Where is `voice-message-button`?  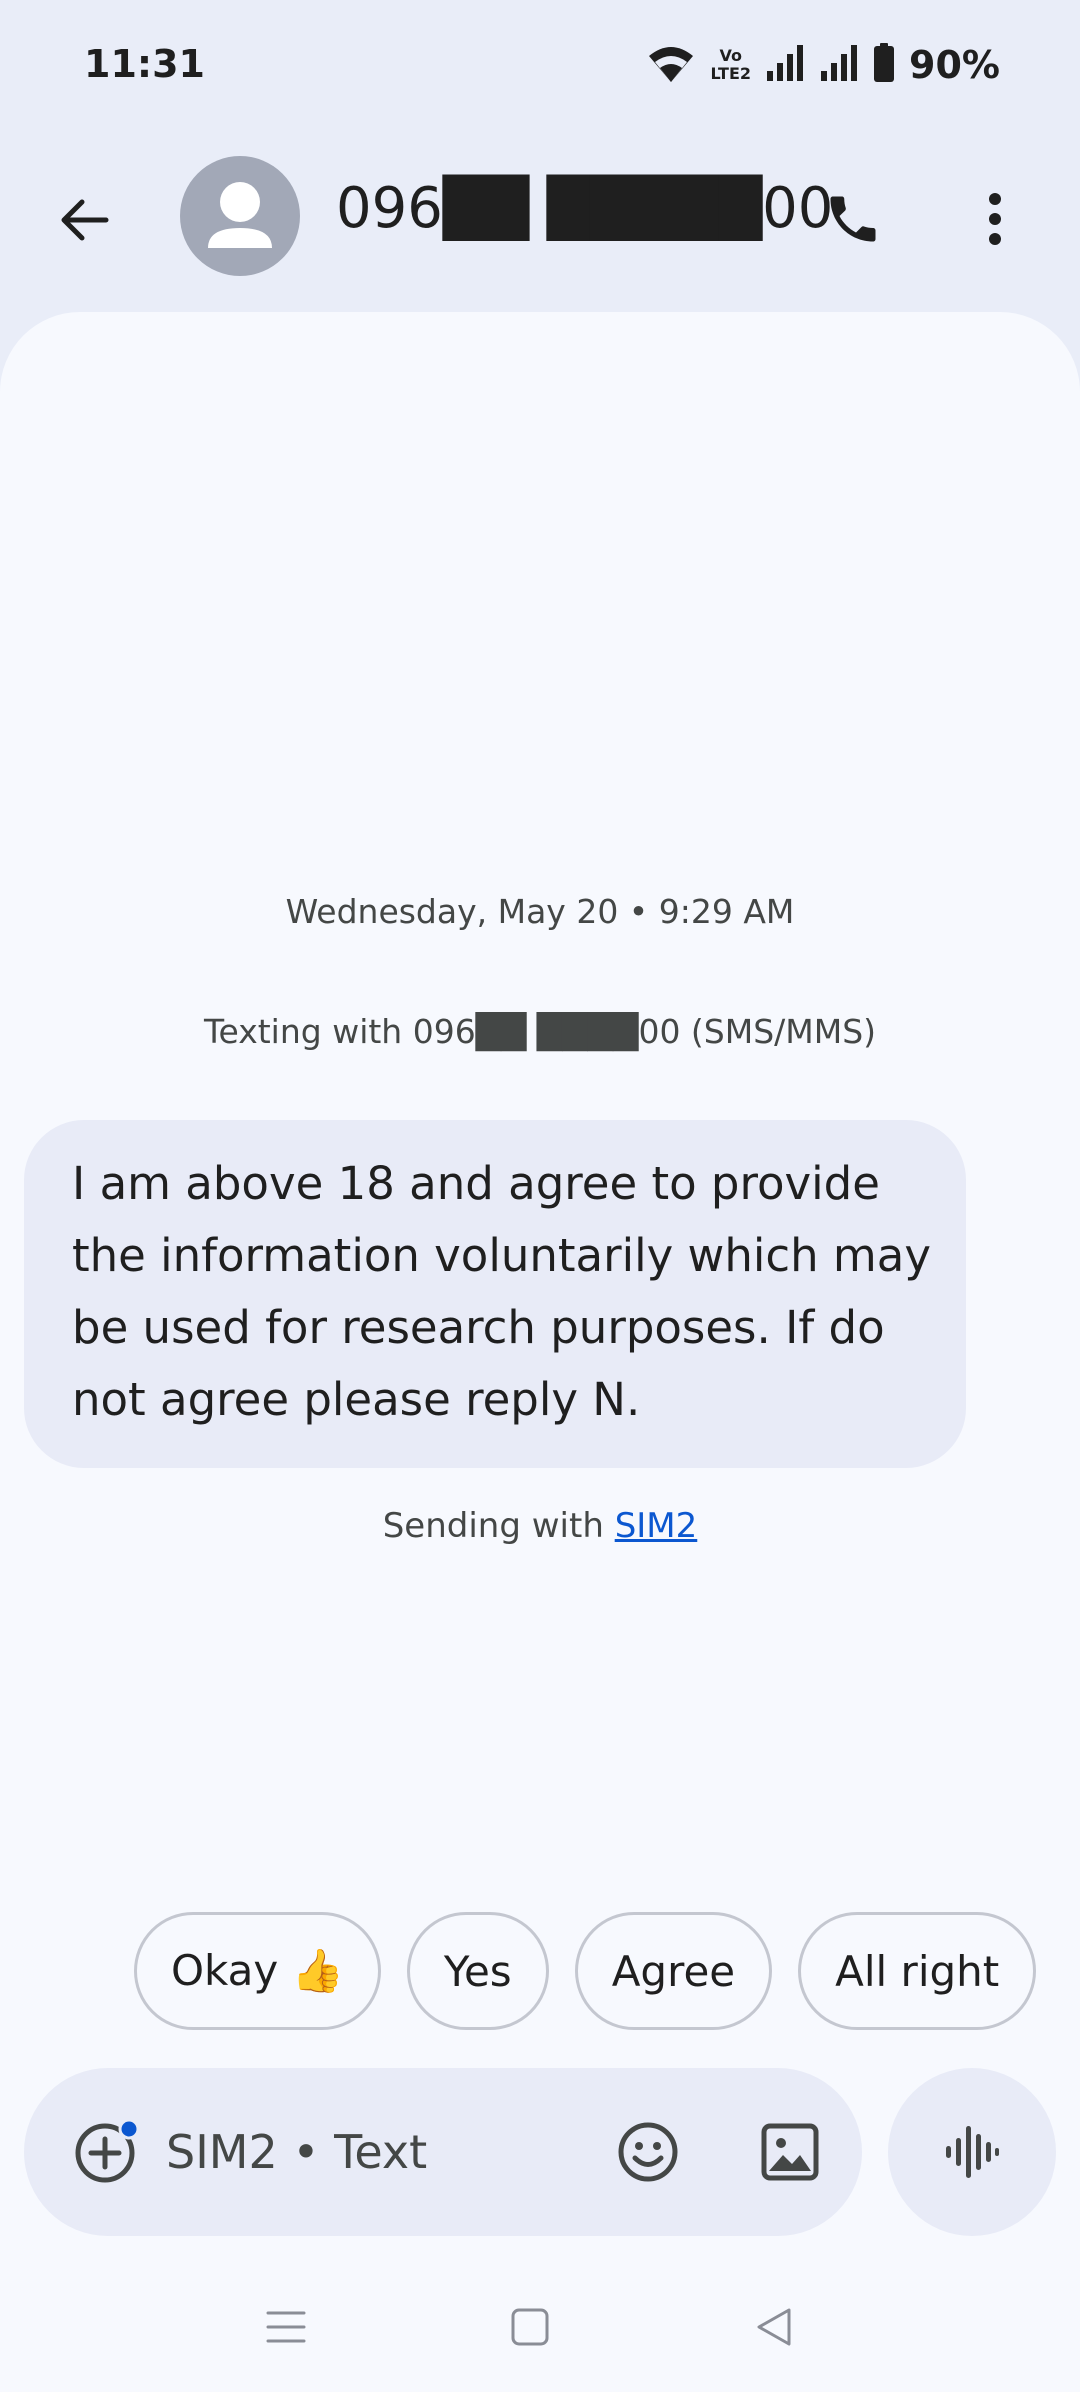 voice-message-button is located at coordinates (972, 2152).